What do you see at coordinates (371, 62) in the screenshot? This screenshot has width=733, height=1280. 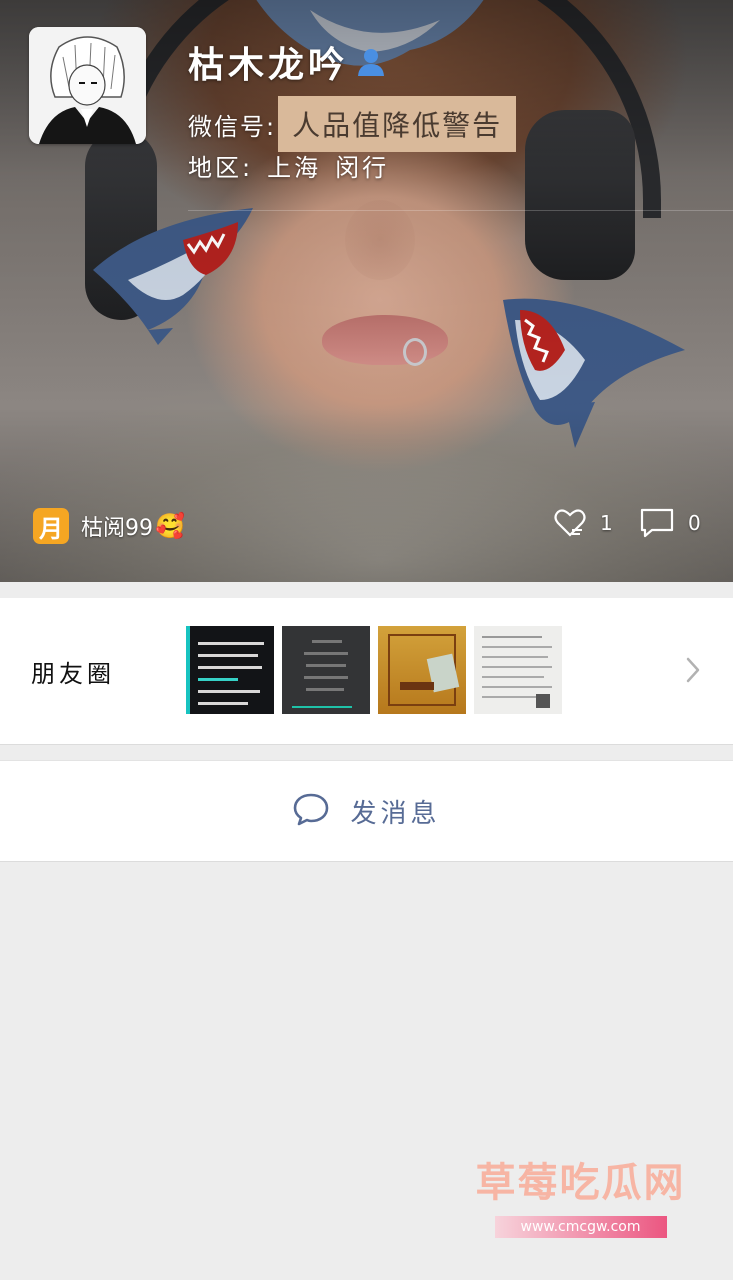 I see `male-user-icon` at bounding box center [371, 62].